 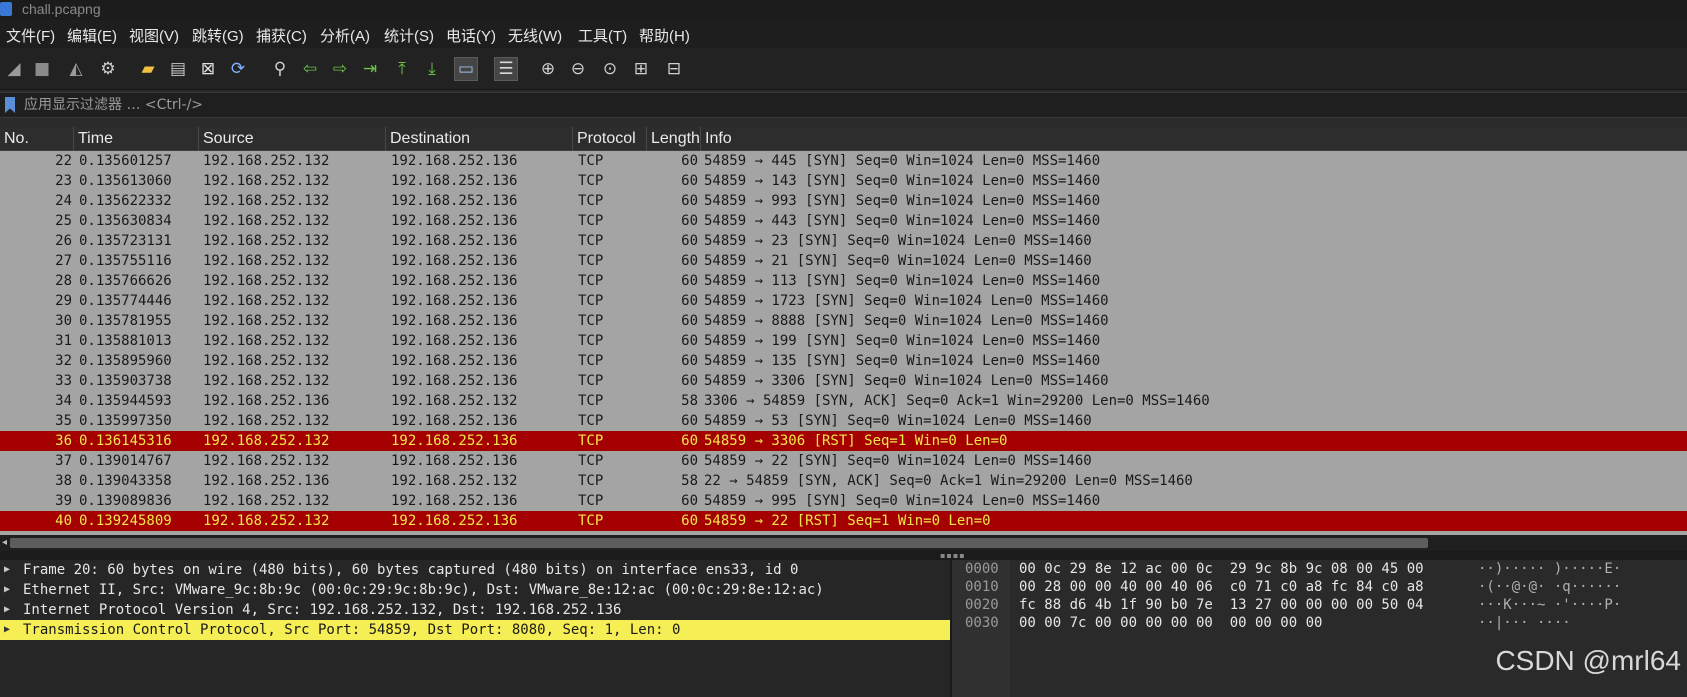 I want to click on packet-no: 22, so click(x=63, y=161).